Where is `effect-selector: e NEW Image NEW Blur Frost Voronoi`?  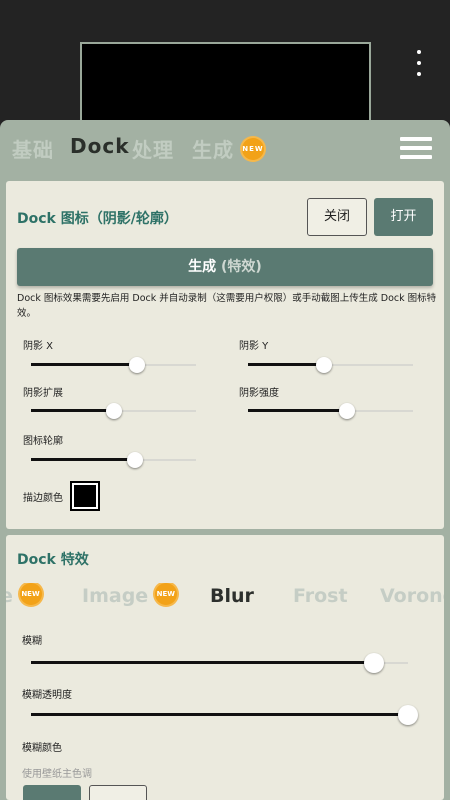 effect-selector: e NEW Image NEW Blur Frost Voronoi is located at coordinates (225, 598).